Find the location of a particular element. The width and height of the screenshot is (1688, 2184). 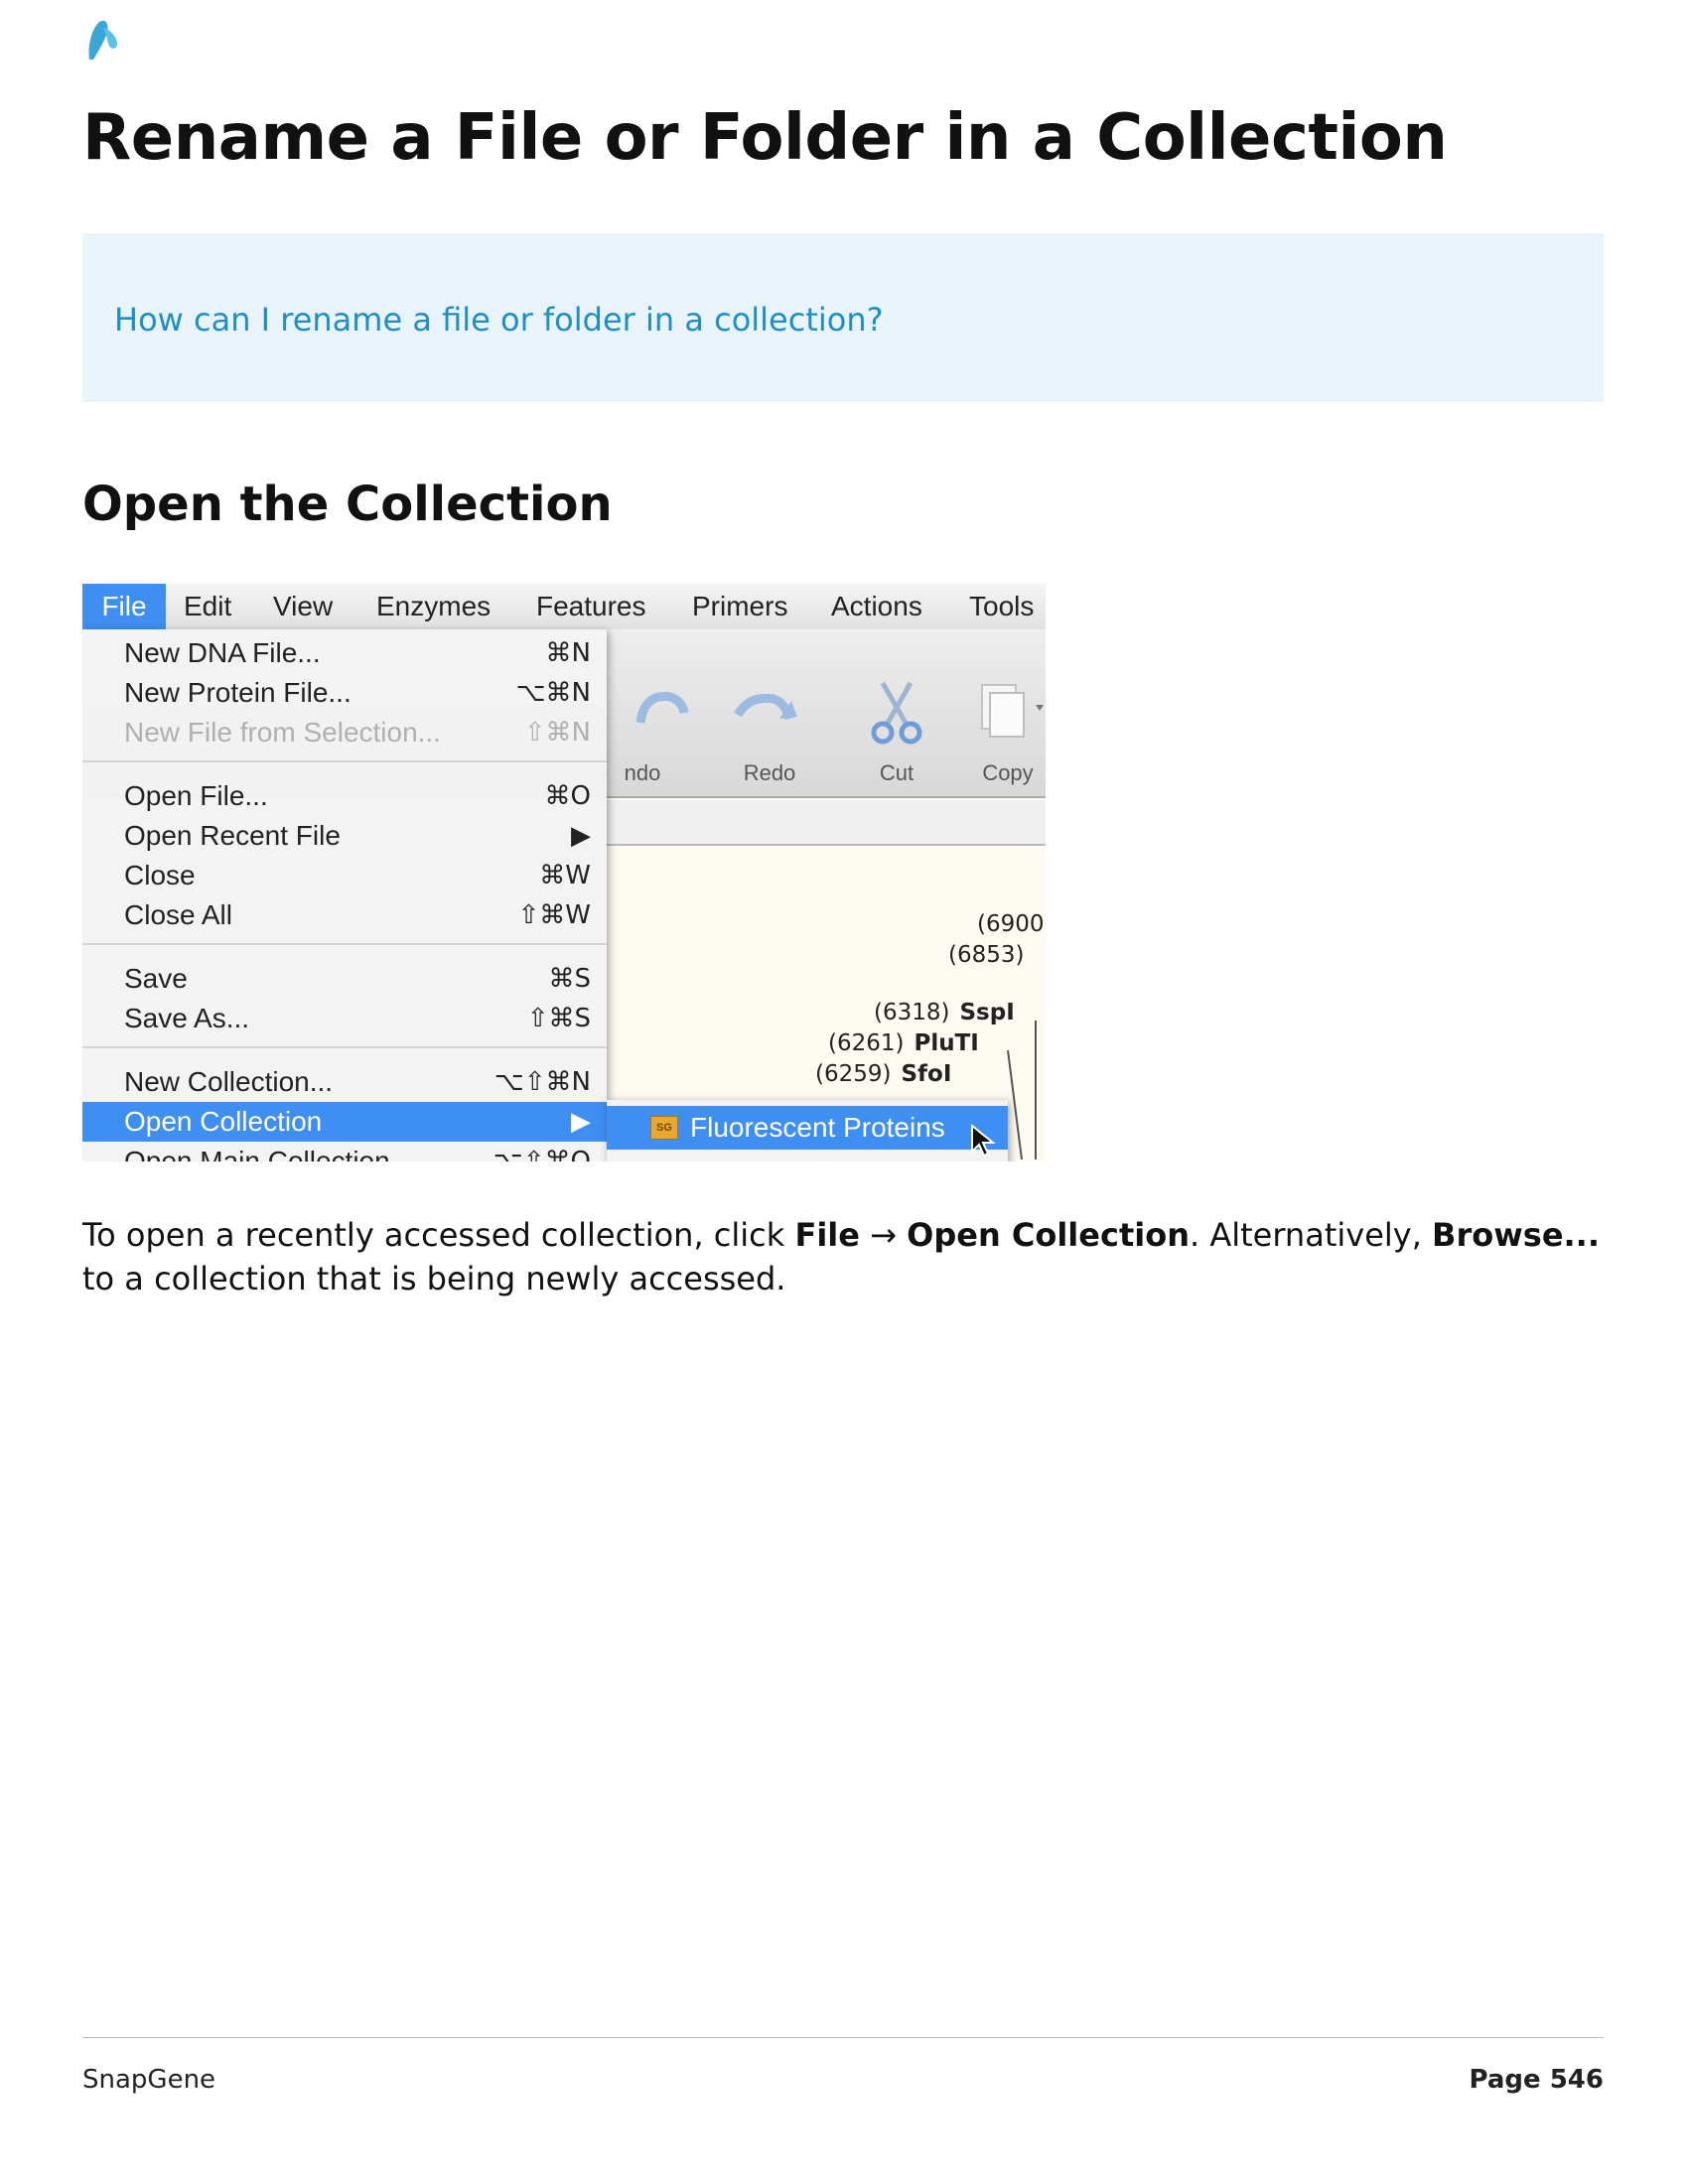

cut-button: Cut is located at coordinates (896, 712).